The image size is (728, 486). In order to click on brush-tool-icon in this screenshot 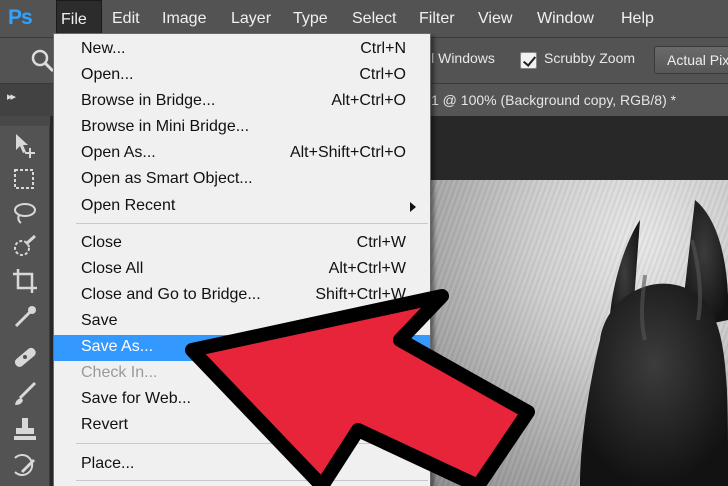, I will do `click(25, 393)`.